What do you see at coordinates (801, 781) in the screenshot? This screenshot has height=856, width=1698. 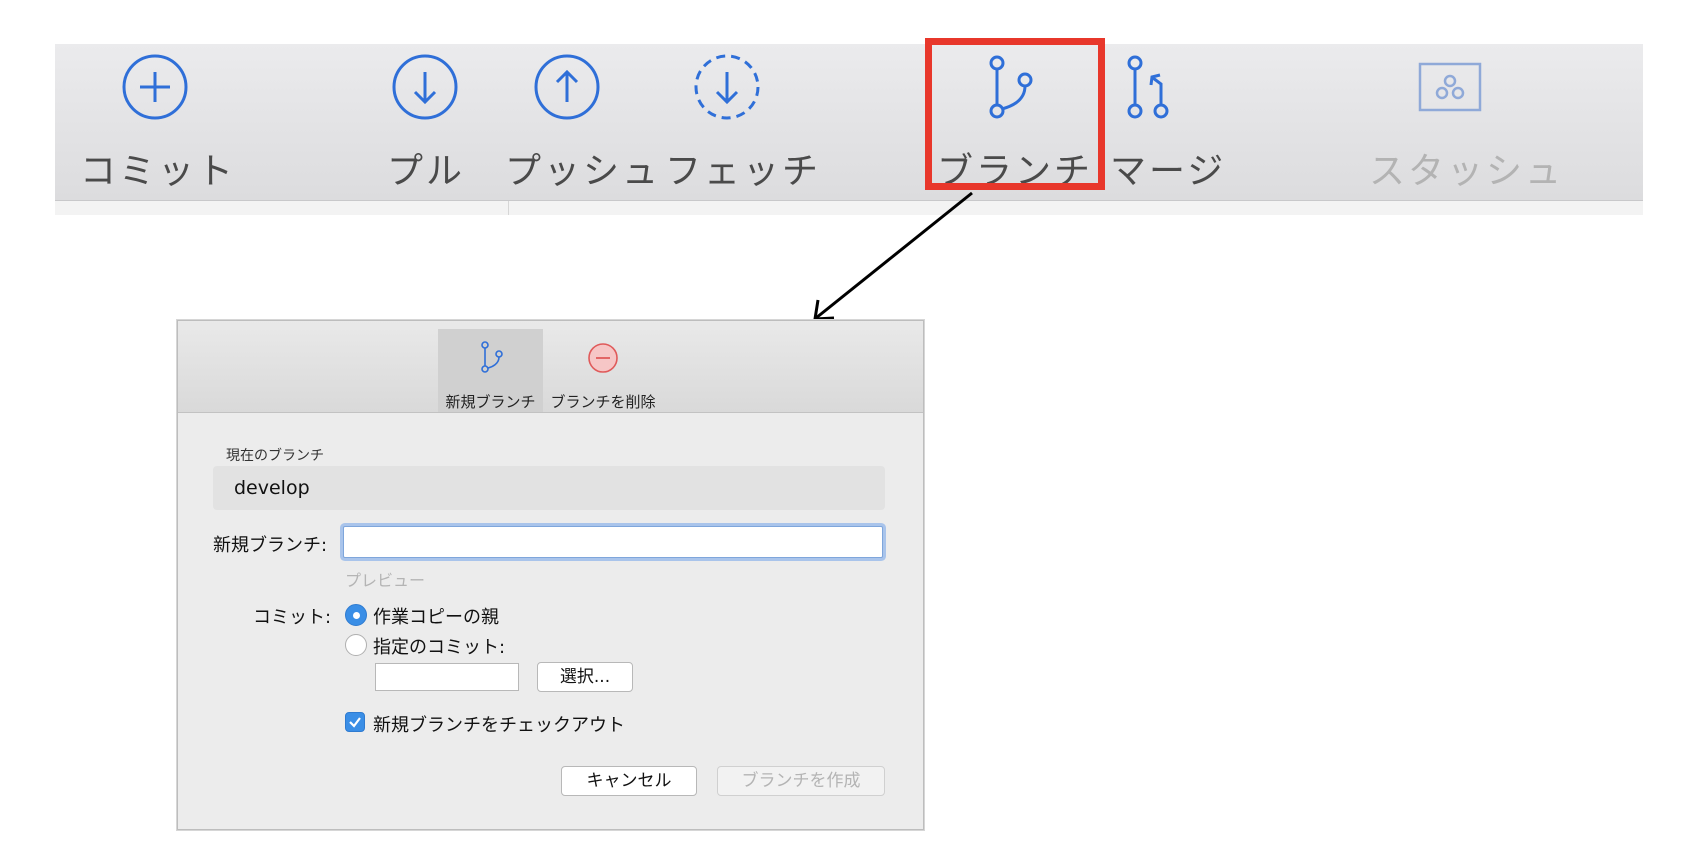 I see `create-branch-button: ブランチを作成` at bounding box center [801, 781].